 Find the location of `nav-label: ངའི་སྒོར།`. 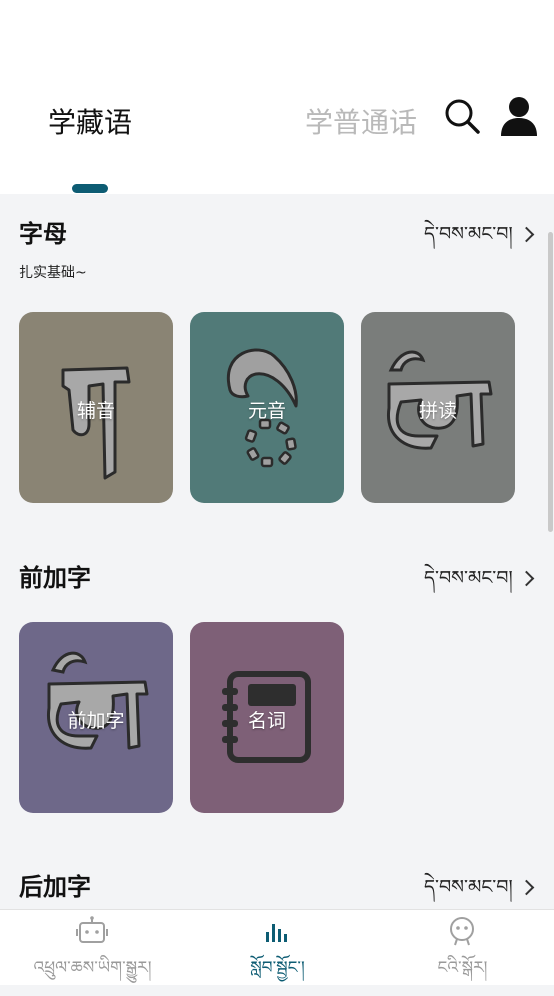

nav-label: ངའི་སྒོར། is located at coordinates (462, 968).